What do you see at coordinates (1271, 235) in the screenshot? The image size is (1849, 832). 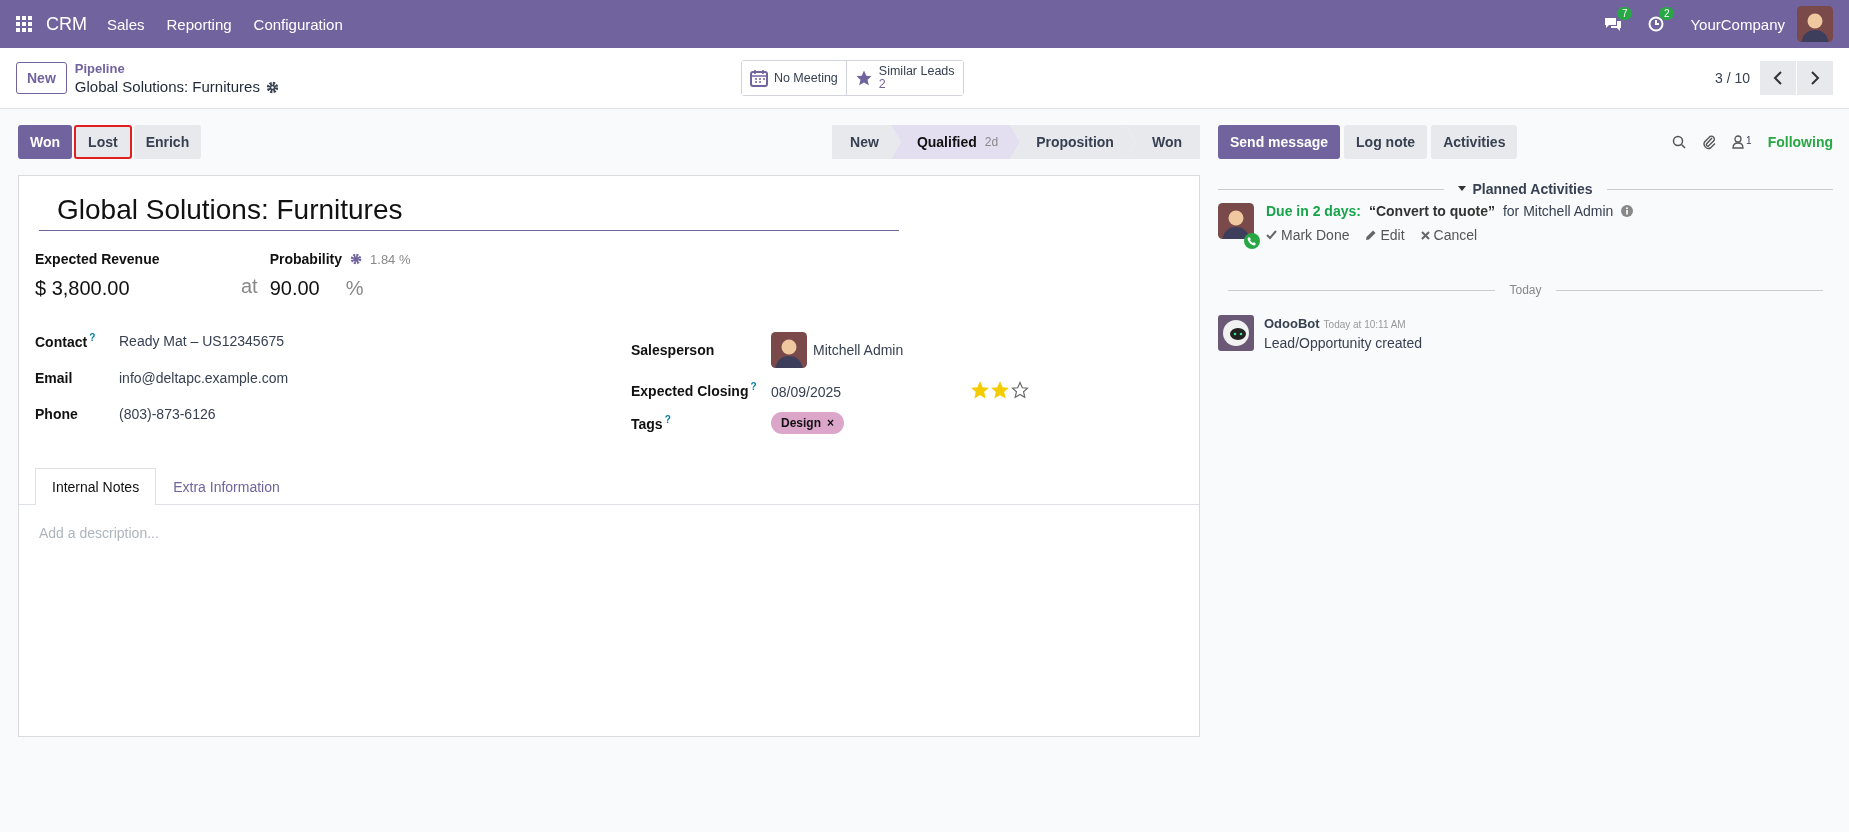 I see `check-icon` at bounding box center [1271, 235].